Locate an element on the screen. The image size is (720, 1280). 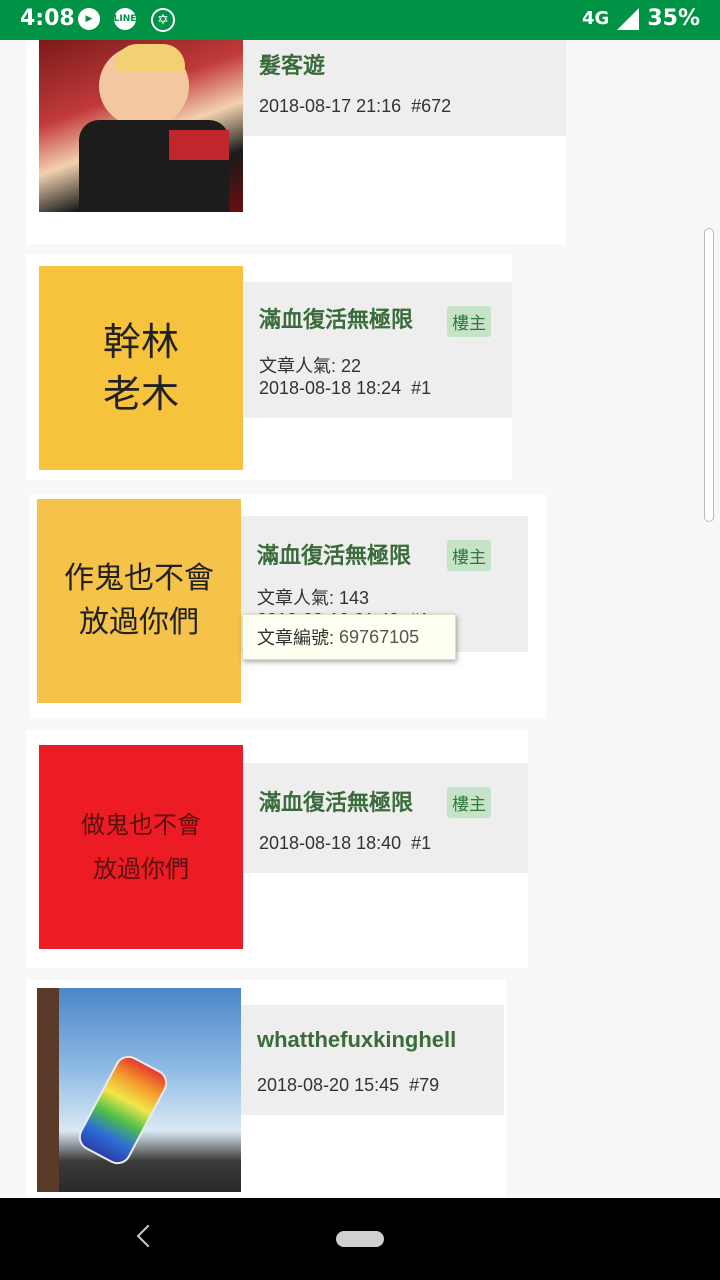
avatar-caption: 做鬼也不會 放過你們 is located at coordinates (141, 847).